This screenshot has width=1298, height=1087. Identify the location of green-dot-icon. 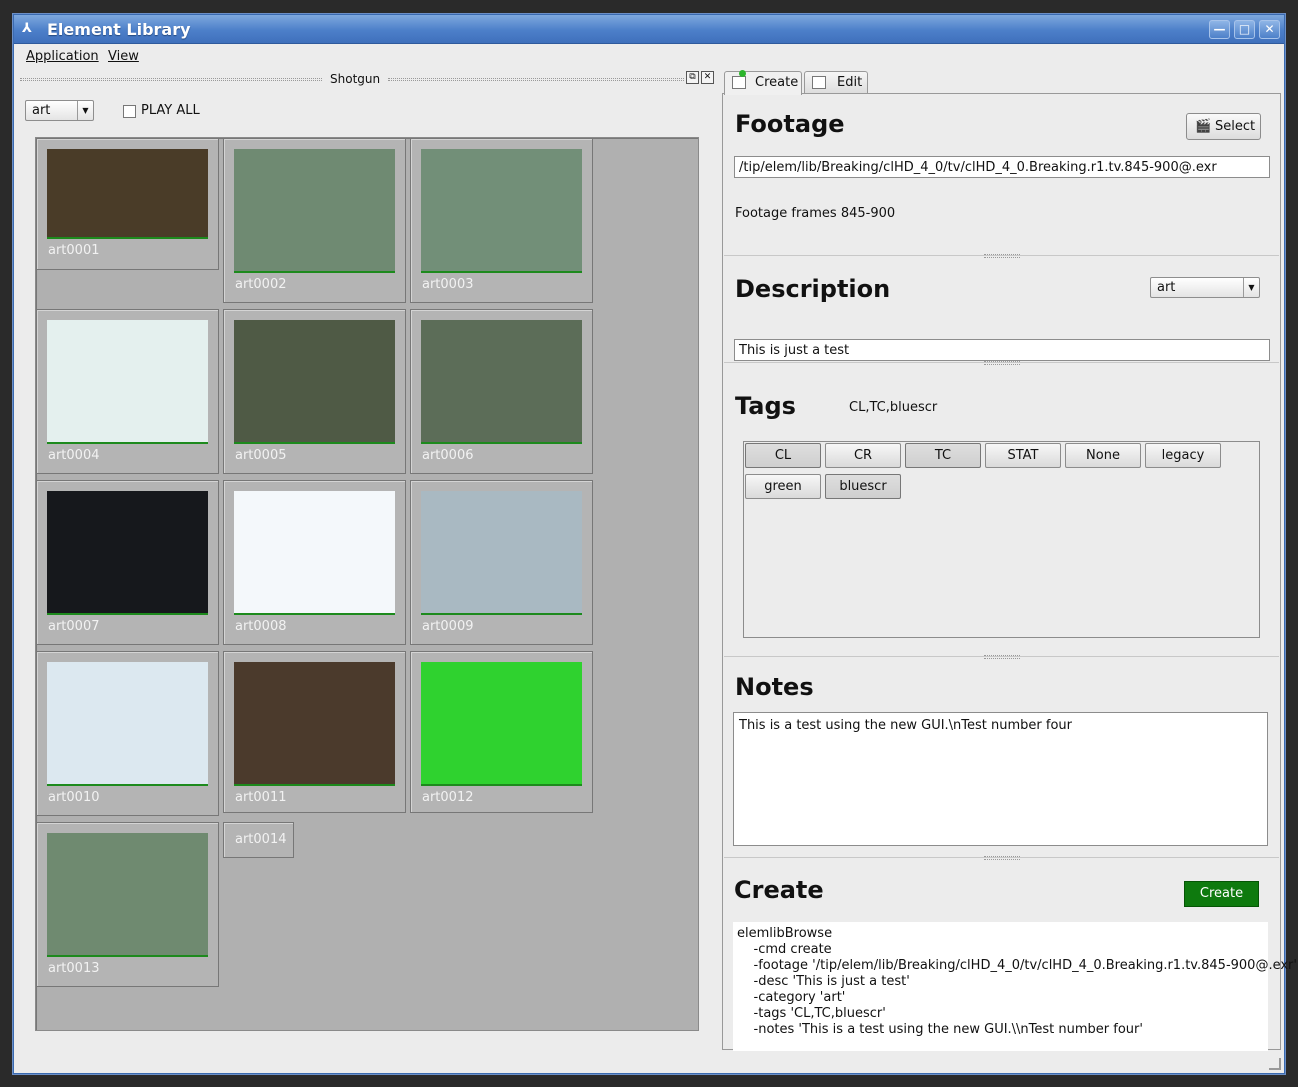
(742, 73).